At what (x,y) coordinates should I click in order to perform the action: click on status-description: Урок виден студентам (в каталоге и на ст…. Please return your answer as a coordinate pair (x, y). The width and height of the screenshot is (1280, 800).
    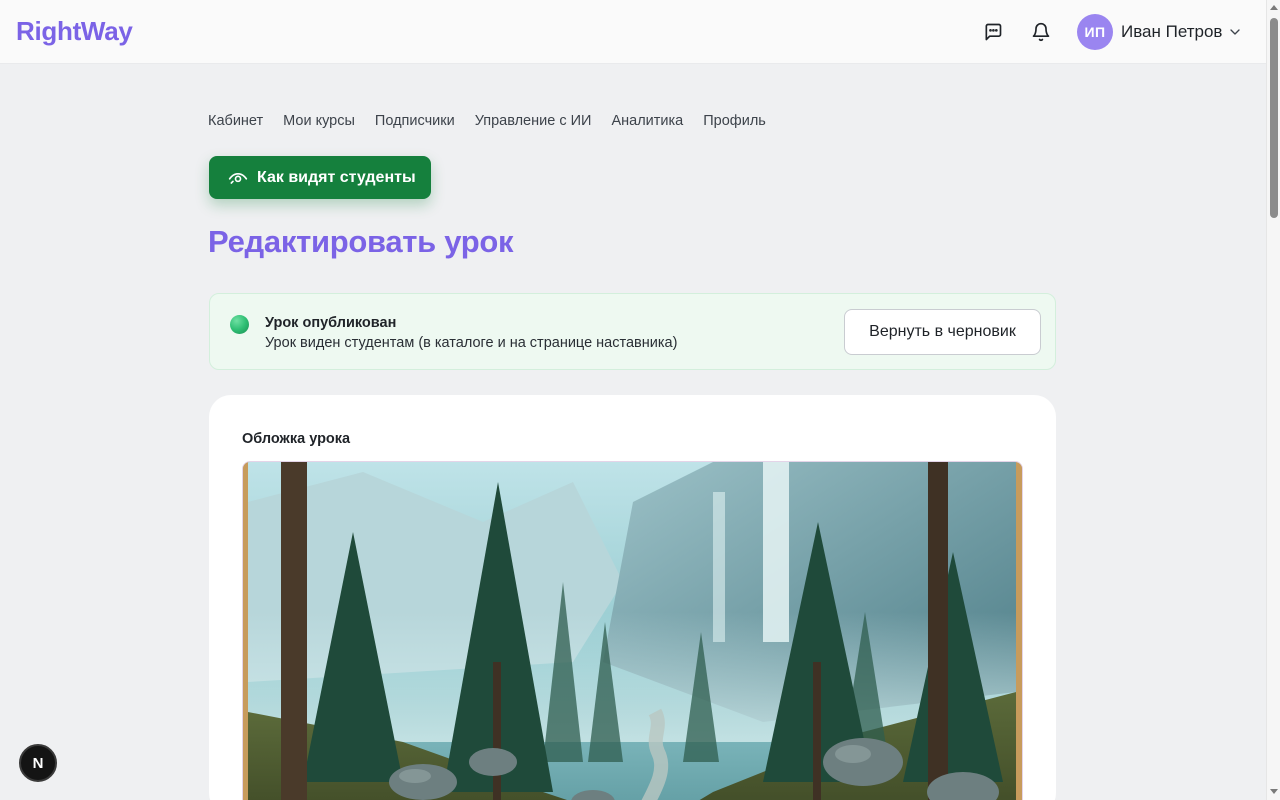
    Looking at the image, I should click on (471, 343).